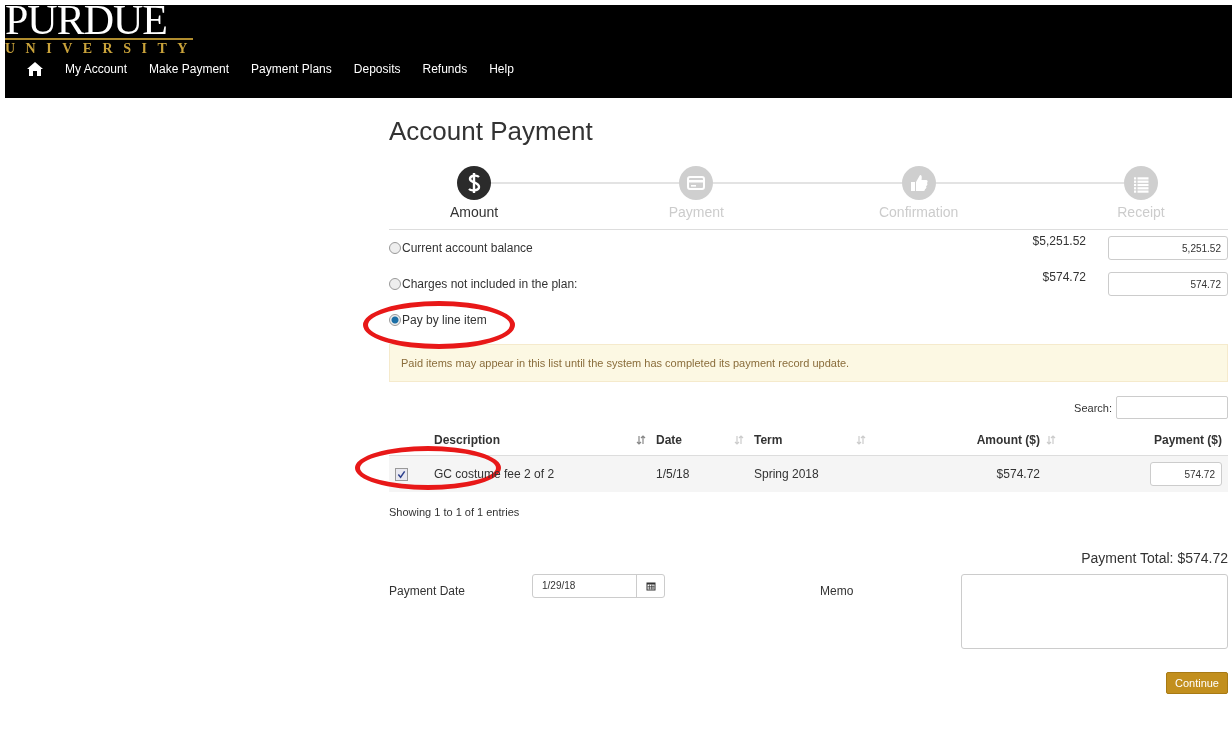  I want to click on column-header: Payment ($), so click(1187, 440).